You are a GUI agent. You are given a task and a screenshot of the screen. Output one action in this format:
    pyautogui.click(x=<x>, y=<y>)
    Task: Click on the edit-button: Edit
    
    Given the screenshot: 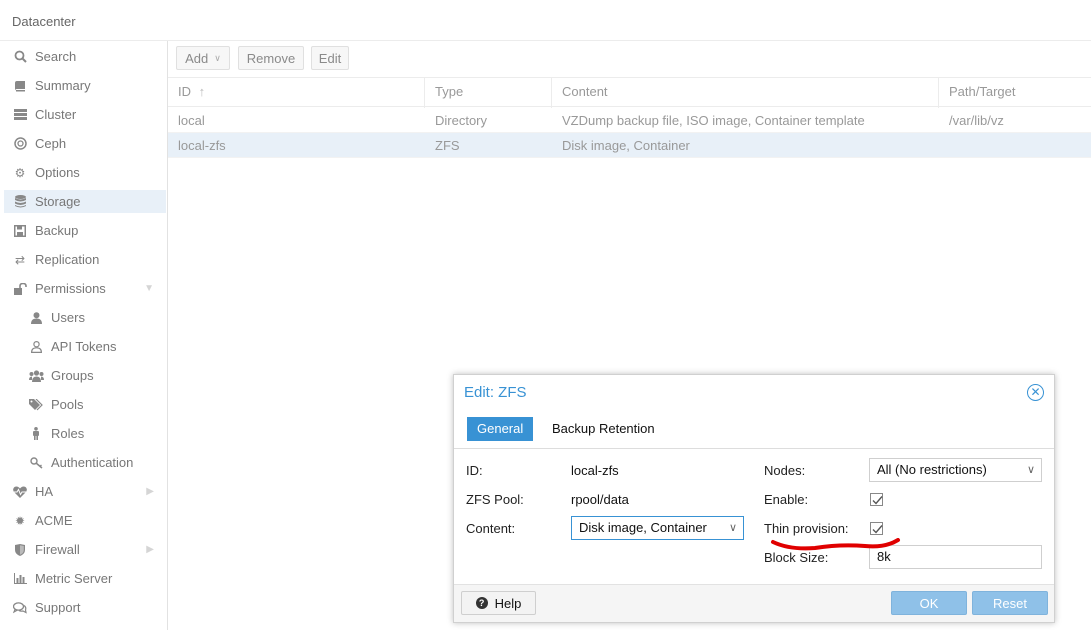 What is the action you would take?
    pyautogui.click(x=330, y=58)
    